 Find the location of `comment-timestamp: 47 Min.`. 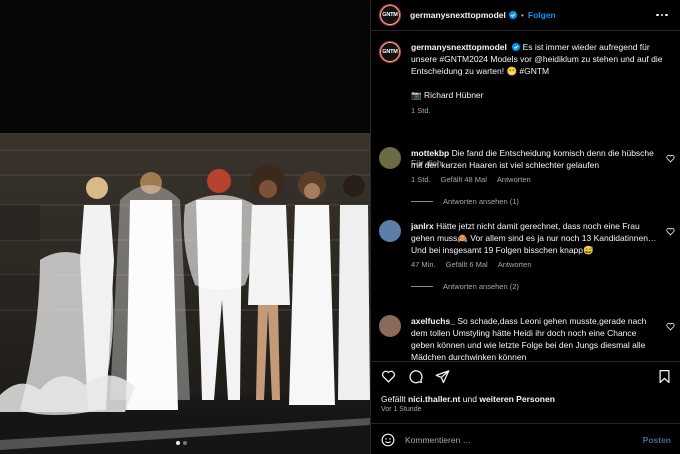

comment-timestamp: 47 Min. is located at coordinates (423, 264).